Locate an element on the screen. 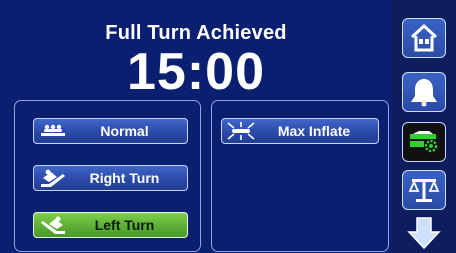 This screenshot has height=253, width=456. arrow-down-icon is located at coordinates (424, 234).